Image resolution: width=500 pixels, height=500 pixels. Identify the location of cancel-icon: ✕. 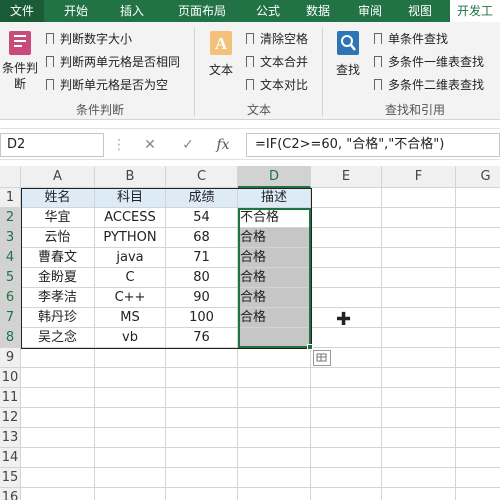
(150, 145).